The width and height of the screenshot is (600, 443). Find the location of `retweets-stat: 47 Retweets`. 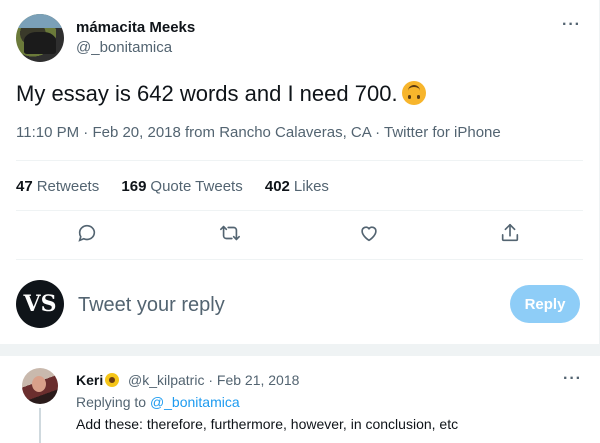

retweets-stat: 47 Retweets is located at coordinates (57, 186).